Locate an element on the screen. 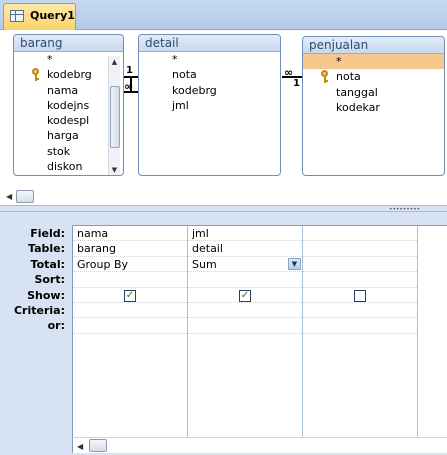 Image resolution: width=447 pixels, height=455 pixels. many-side-label: ∞ is located at coordinates (128, 86).